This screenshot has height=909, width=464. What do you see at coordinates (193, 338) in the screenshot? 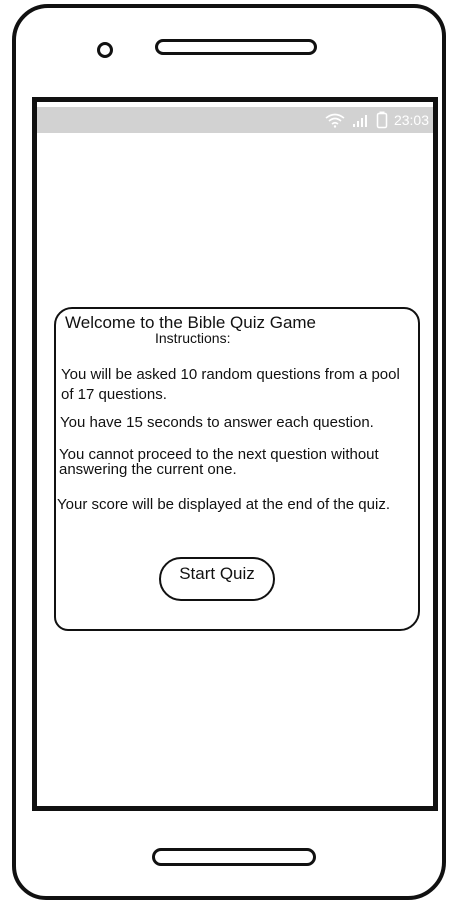
I see `instructions-heading: Instructions:` at bounding box center [193, 338].